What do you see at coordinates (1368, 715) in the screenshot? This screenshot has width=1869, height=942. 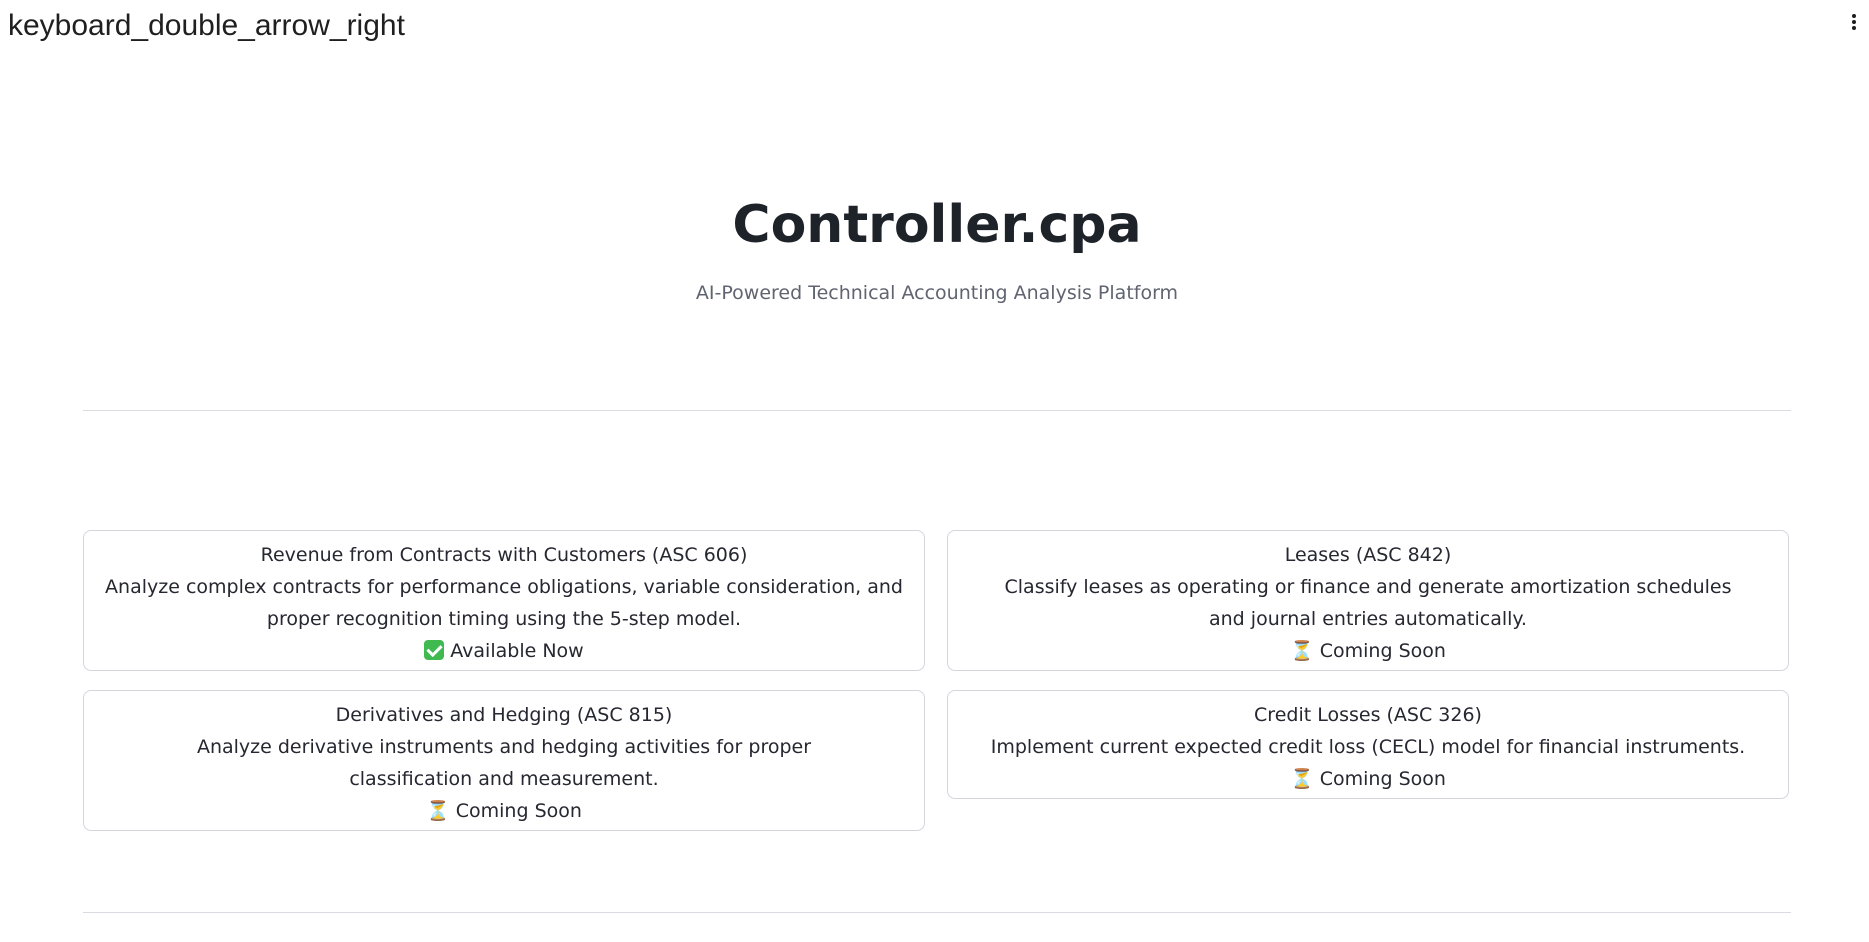 I see `module-title: Credit Losses (ASC 326)` at bounding box center [1368, 715].